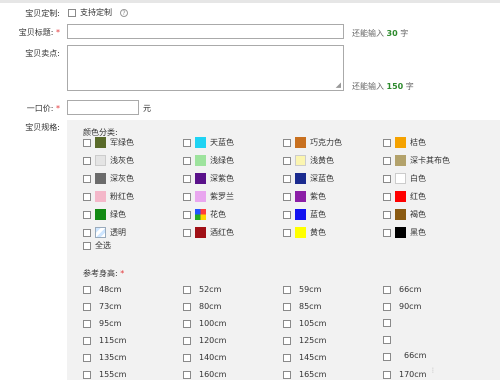 The image size is (500, 380). What do you see at coordinates (108, 142) in the screenshot?
I see `color-option: 军绿色` at bounding box center [108, 142].